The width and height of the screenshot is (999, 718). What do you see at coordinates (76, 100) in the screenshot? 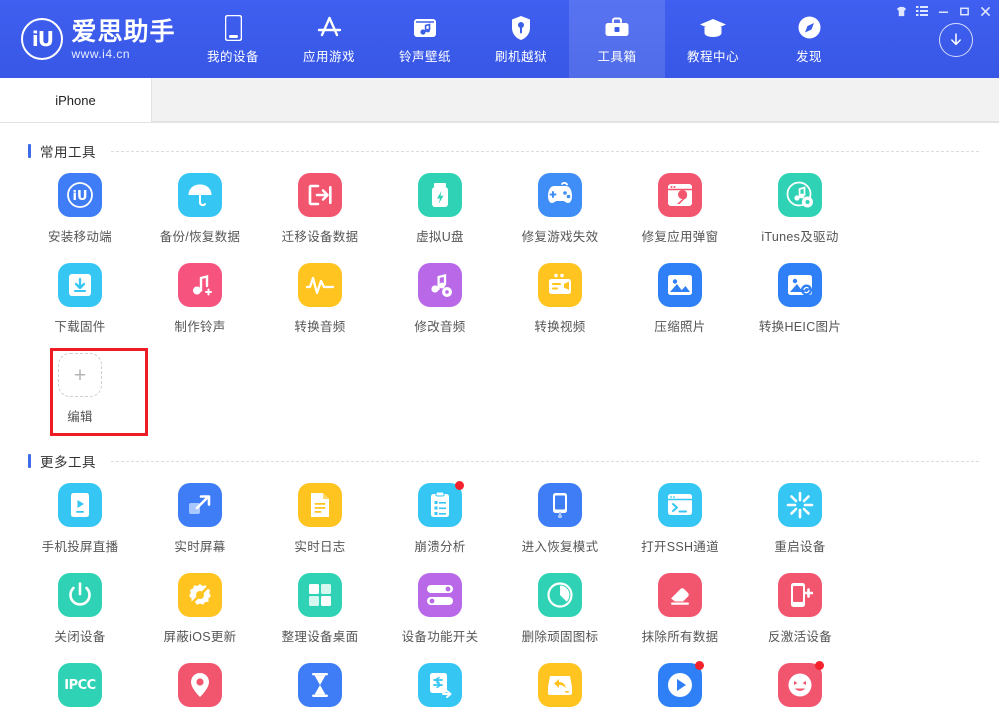
I see `tab-iphone: iPhone` at bounding box center [76, 100].